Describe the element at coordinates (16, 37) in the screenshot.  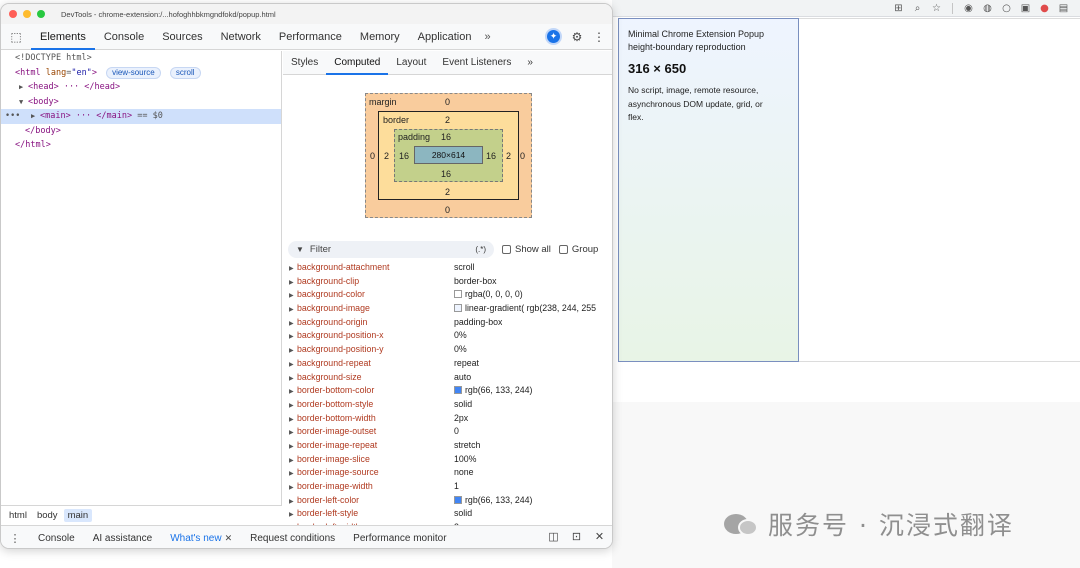
I see `inspect-element-icon: ⬚` at that location.